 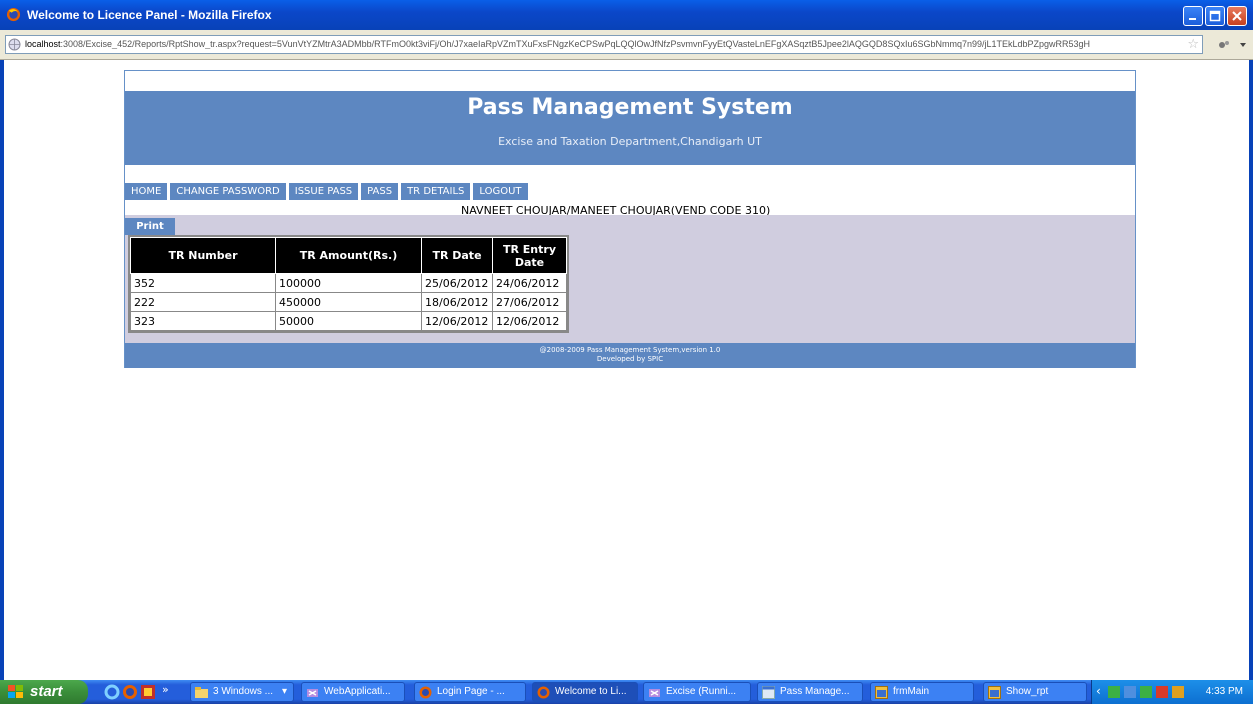 I want to click on start-button: start, so click(x=44, y=692).